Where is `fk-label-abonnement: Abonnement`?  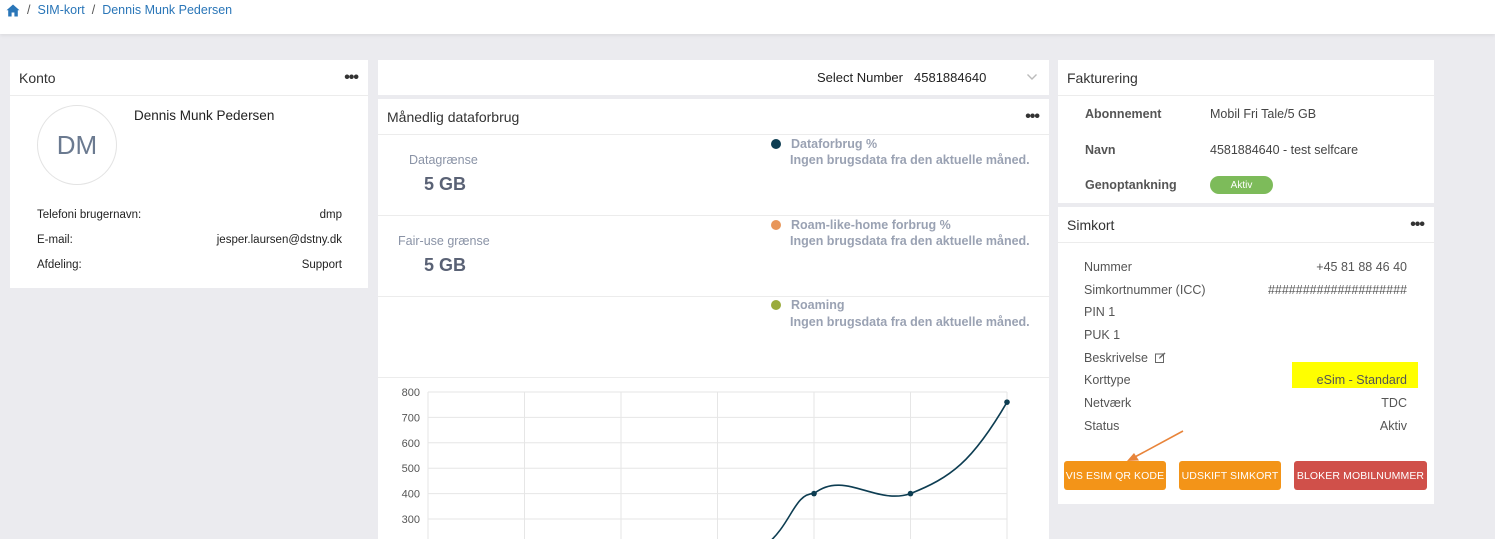
fk-label-abonnement: Abonnement is located at coordinates (1123, 114).